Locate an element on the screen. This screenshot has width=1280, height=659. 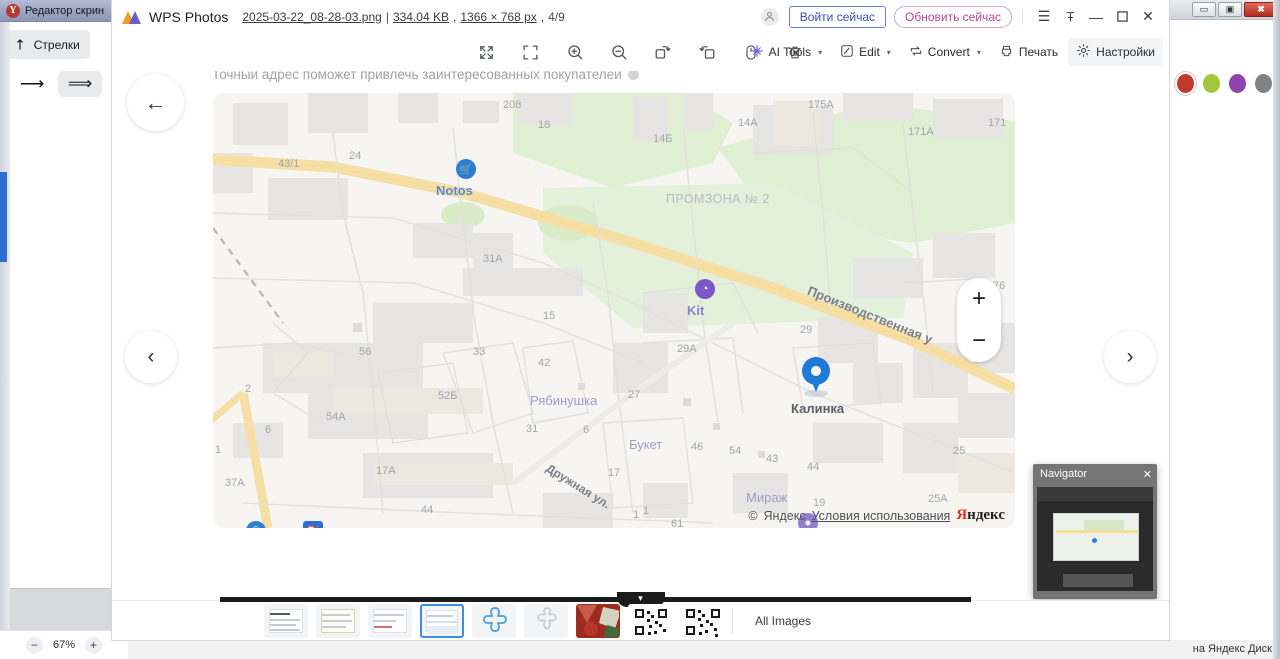
arrow-style-thin: ⟶ is located at coordinates (32, 84).